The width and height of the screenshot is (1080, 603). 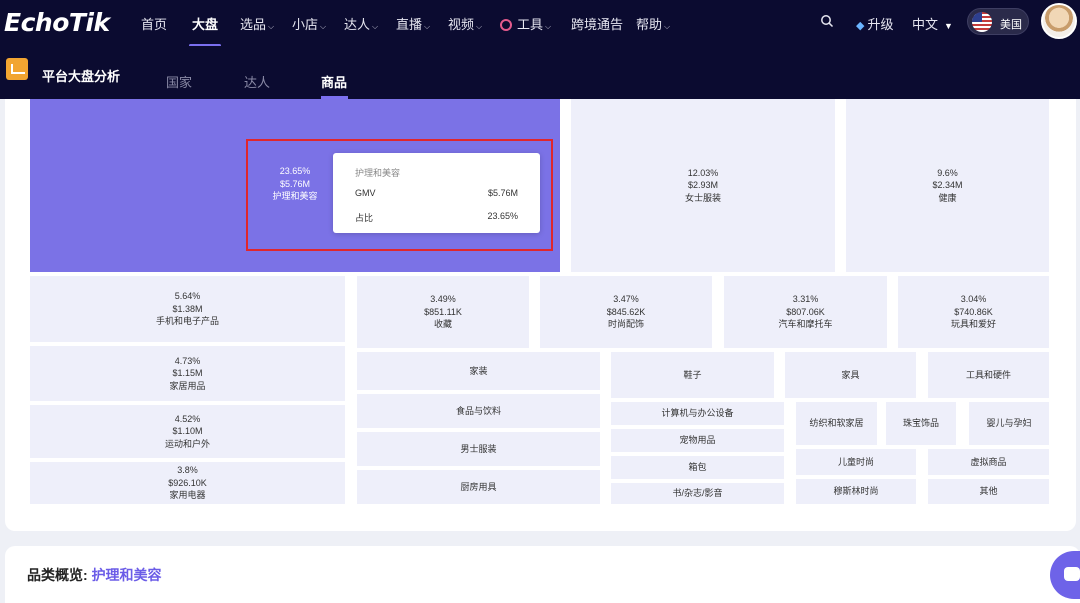 I want to click on treemap-cell-kitchenware: 厨房用具, so click(x=478, y=487).